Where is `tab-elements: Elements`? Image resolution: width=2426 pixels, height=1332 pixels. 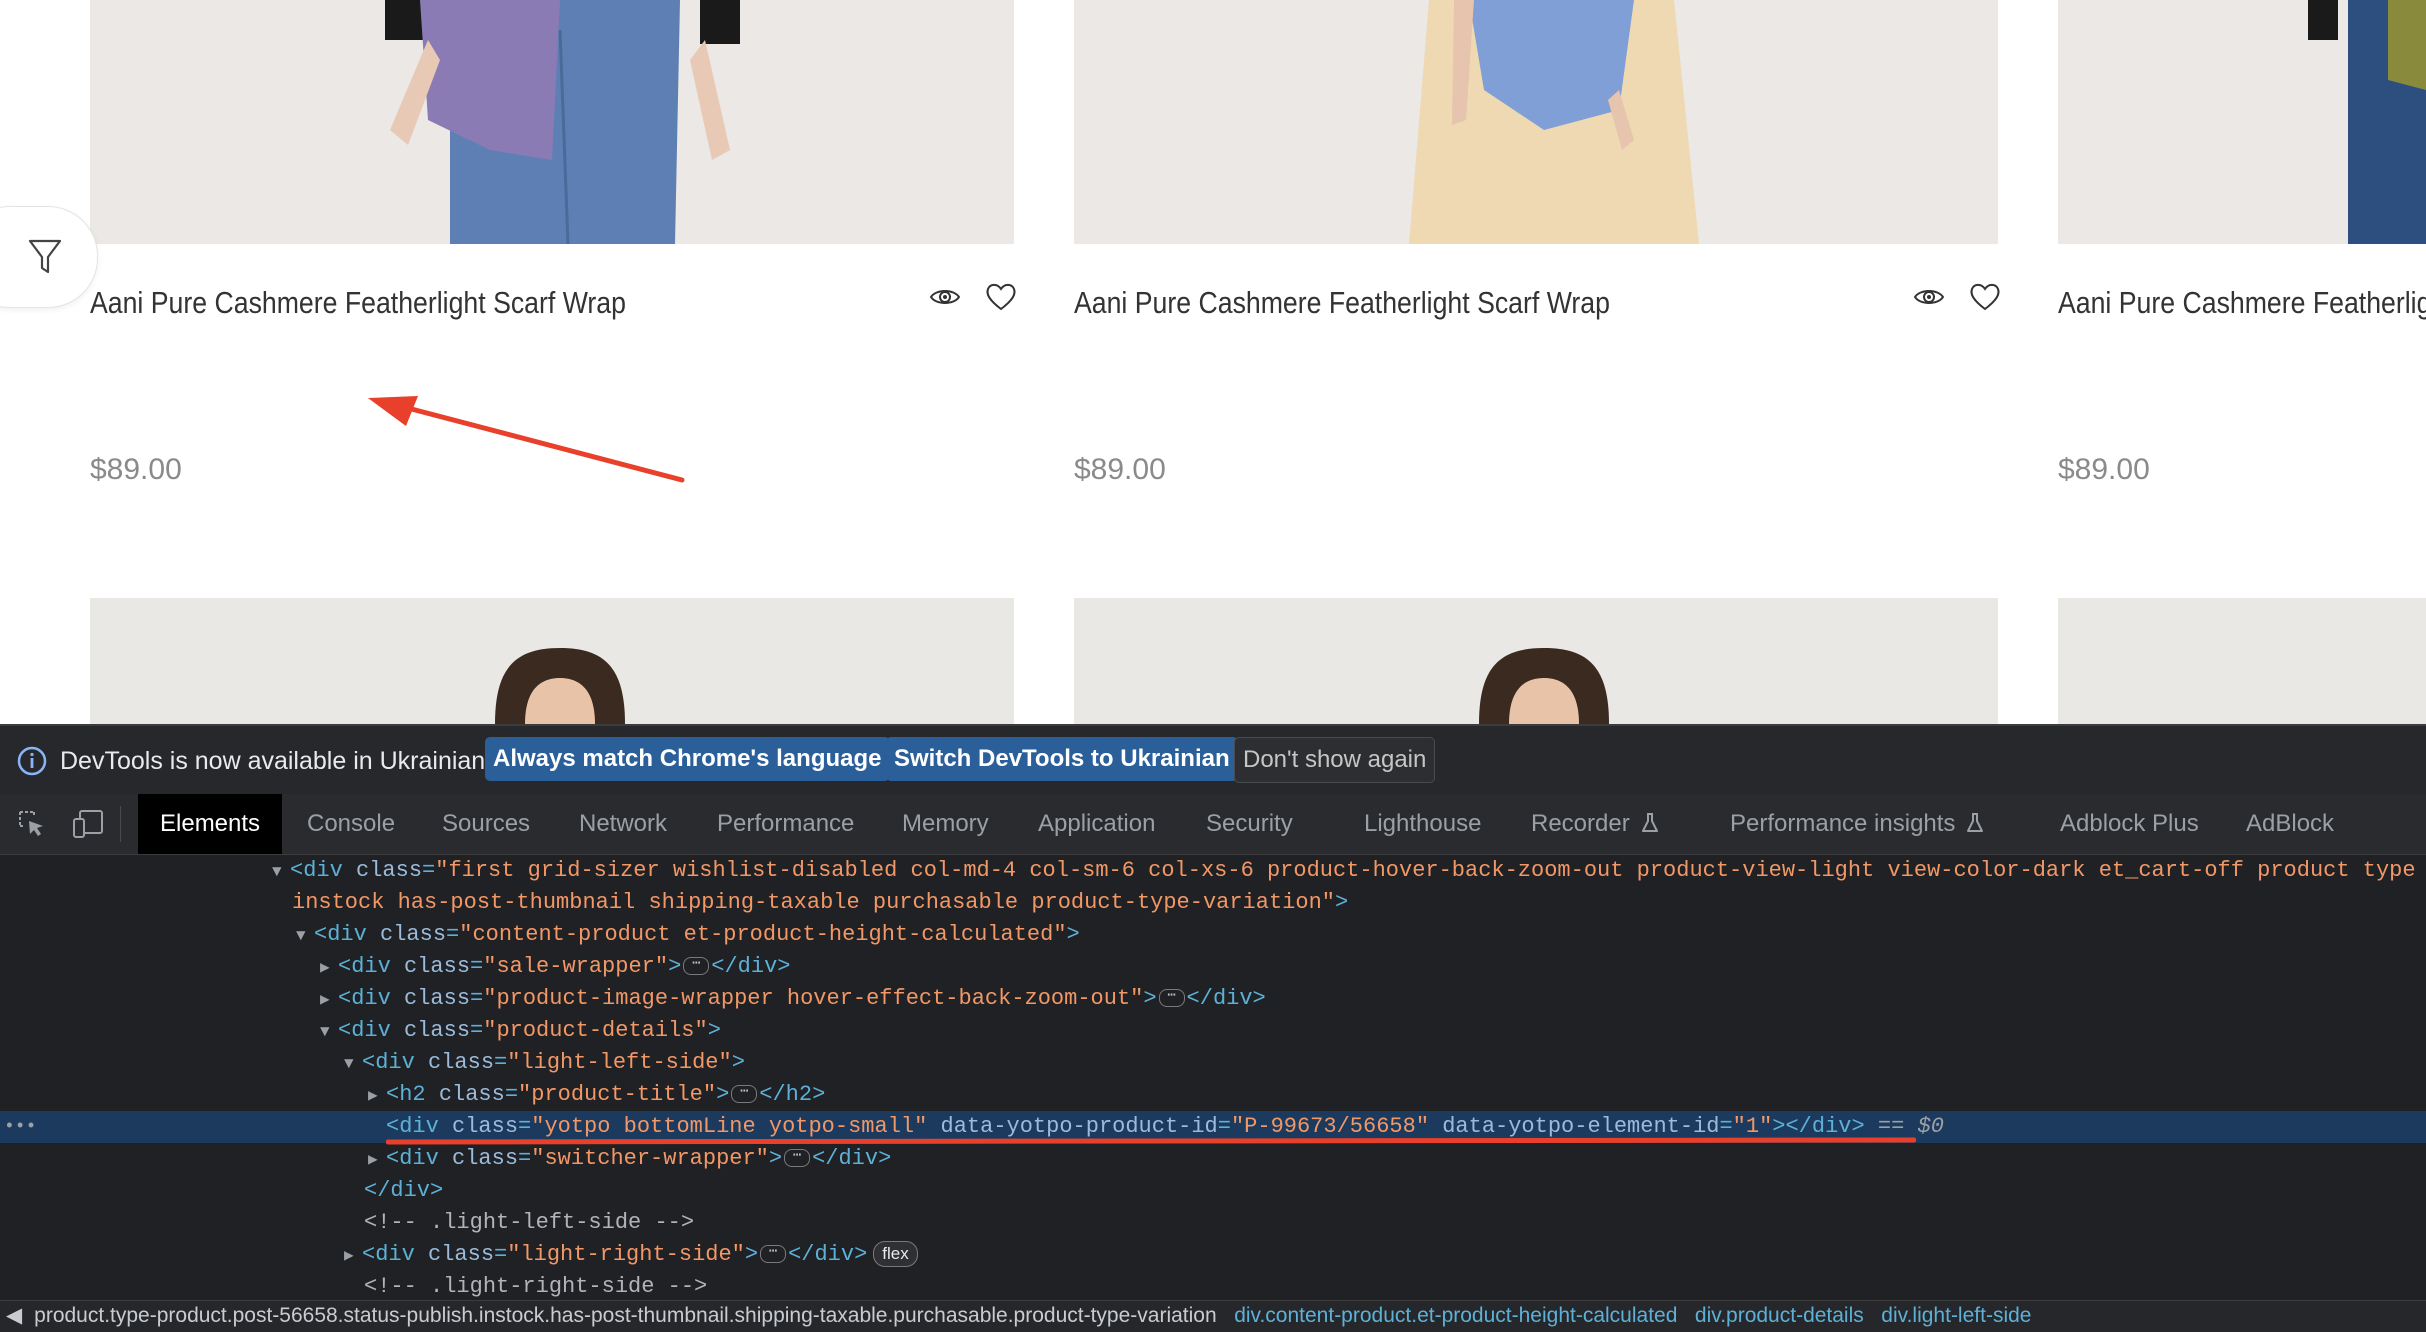
tab-elements: Elements is located at coordinates (210, 824).